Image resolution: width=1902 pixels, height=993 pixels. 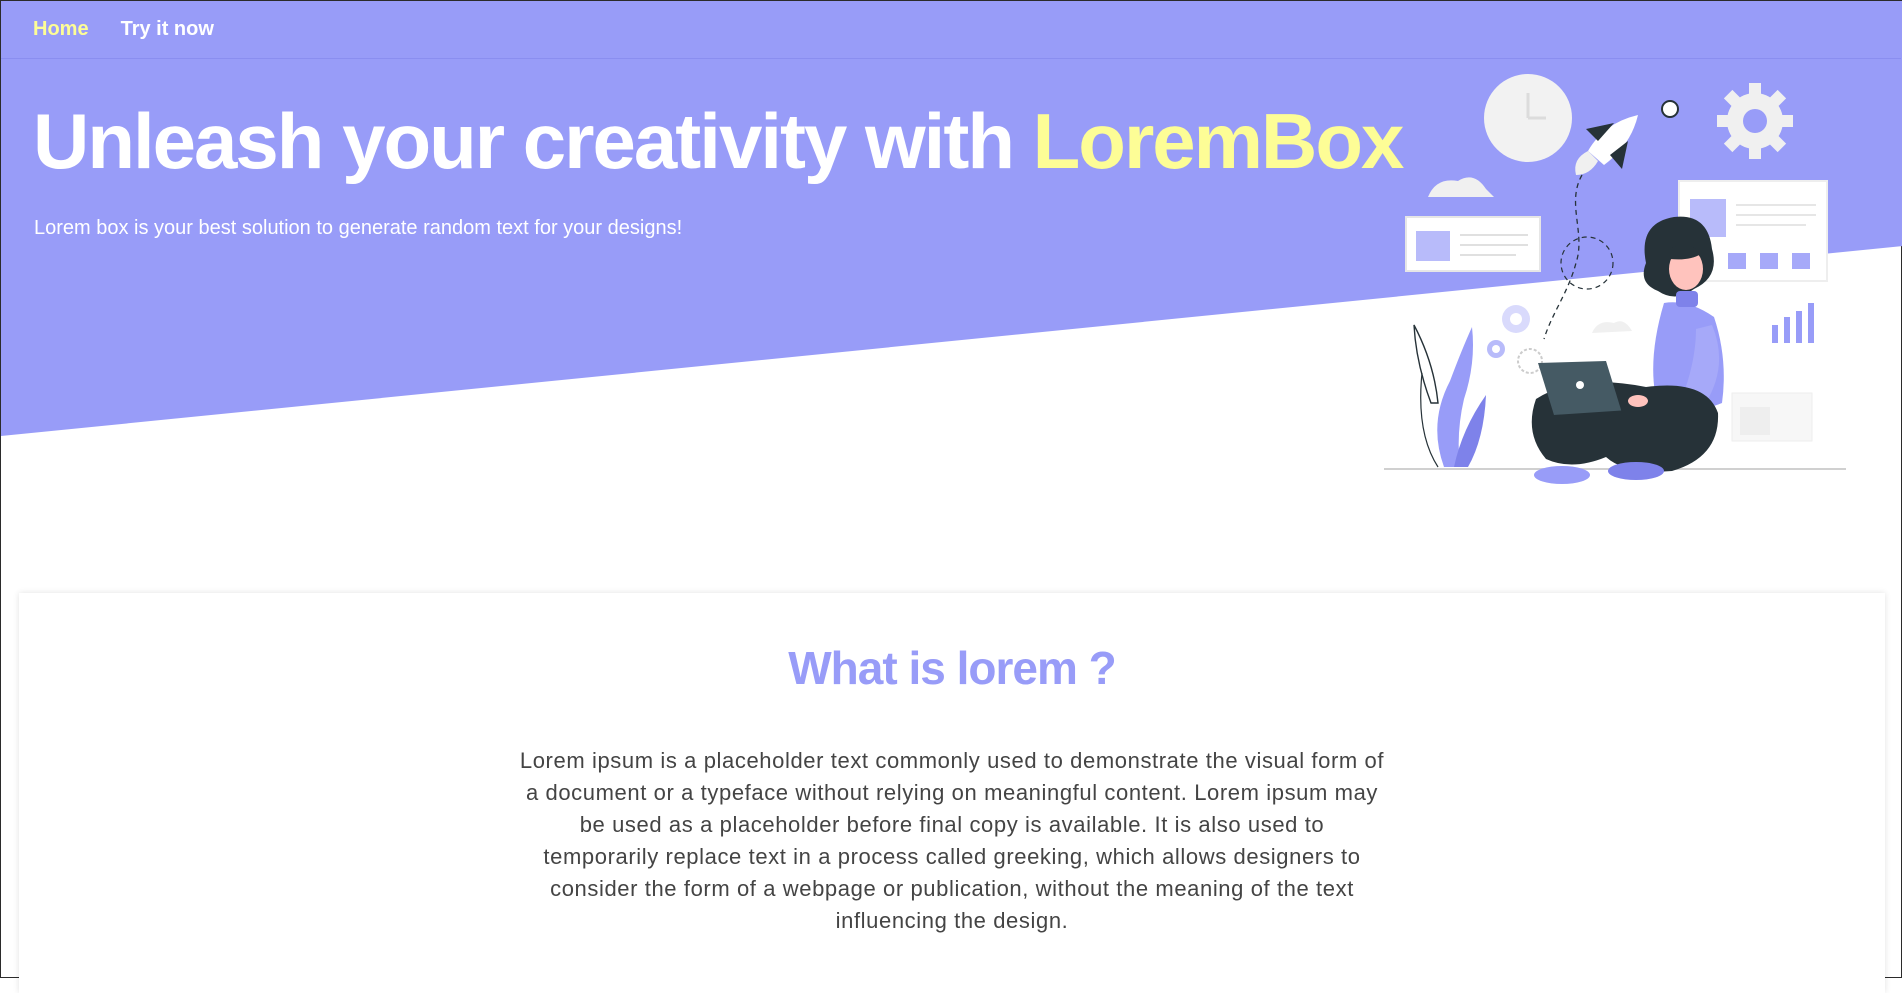 What do you see at coordinates (1793, 323) in the screenshot?
I see `bar-chart-icon` at bounding box center [1793, 323].